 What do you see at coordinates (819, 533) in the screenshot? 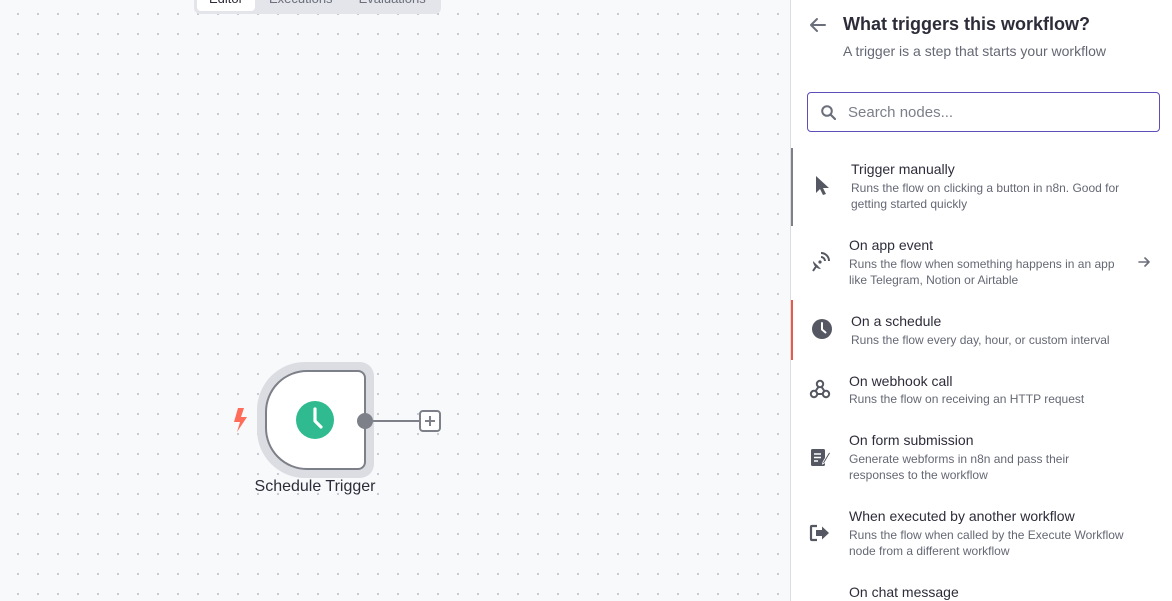
I see `sign-in-icon` at bounding box center [819, 533].